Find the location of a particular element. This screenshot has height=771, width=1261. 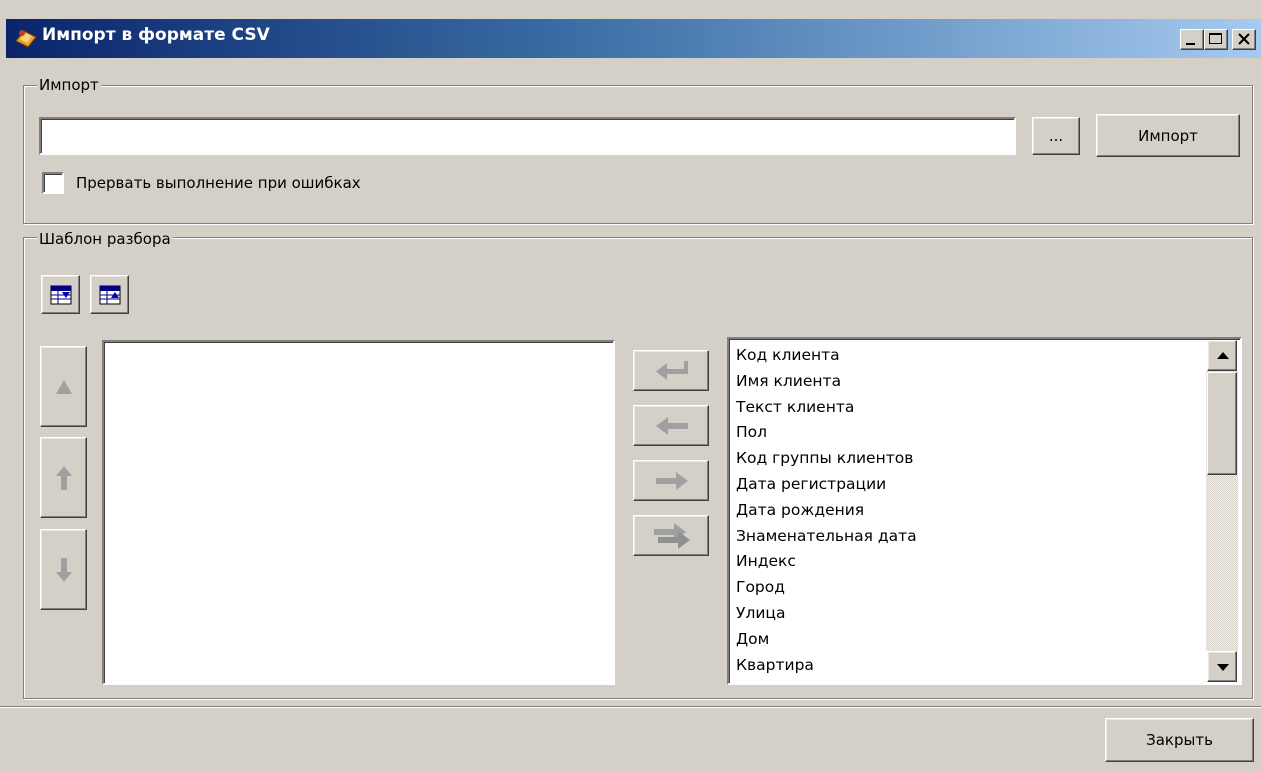

close-button is located at coordinates (1244, 39).